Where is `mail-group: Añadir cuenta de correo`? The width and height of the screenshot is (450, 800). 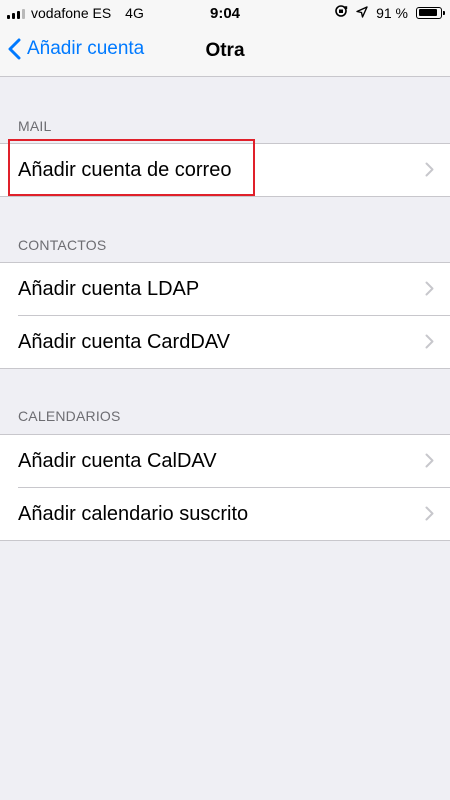
mail-group: Añadir cuenta de correo is located at coordinates (225, 170).